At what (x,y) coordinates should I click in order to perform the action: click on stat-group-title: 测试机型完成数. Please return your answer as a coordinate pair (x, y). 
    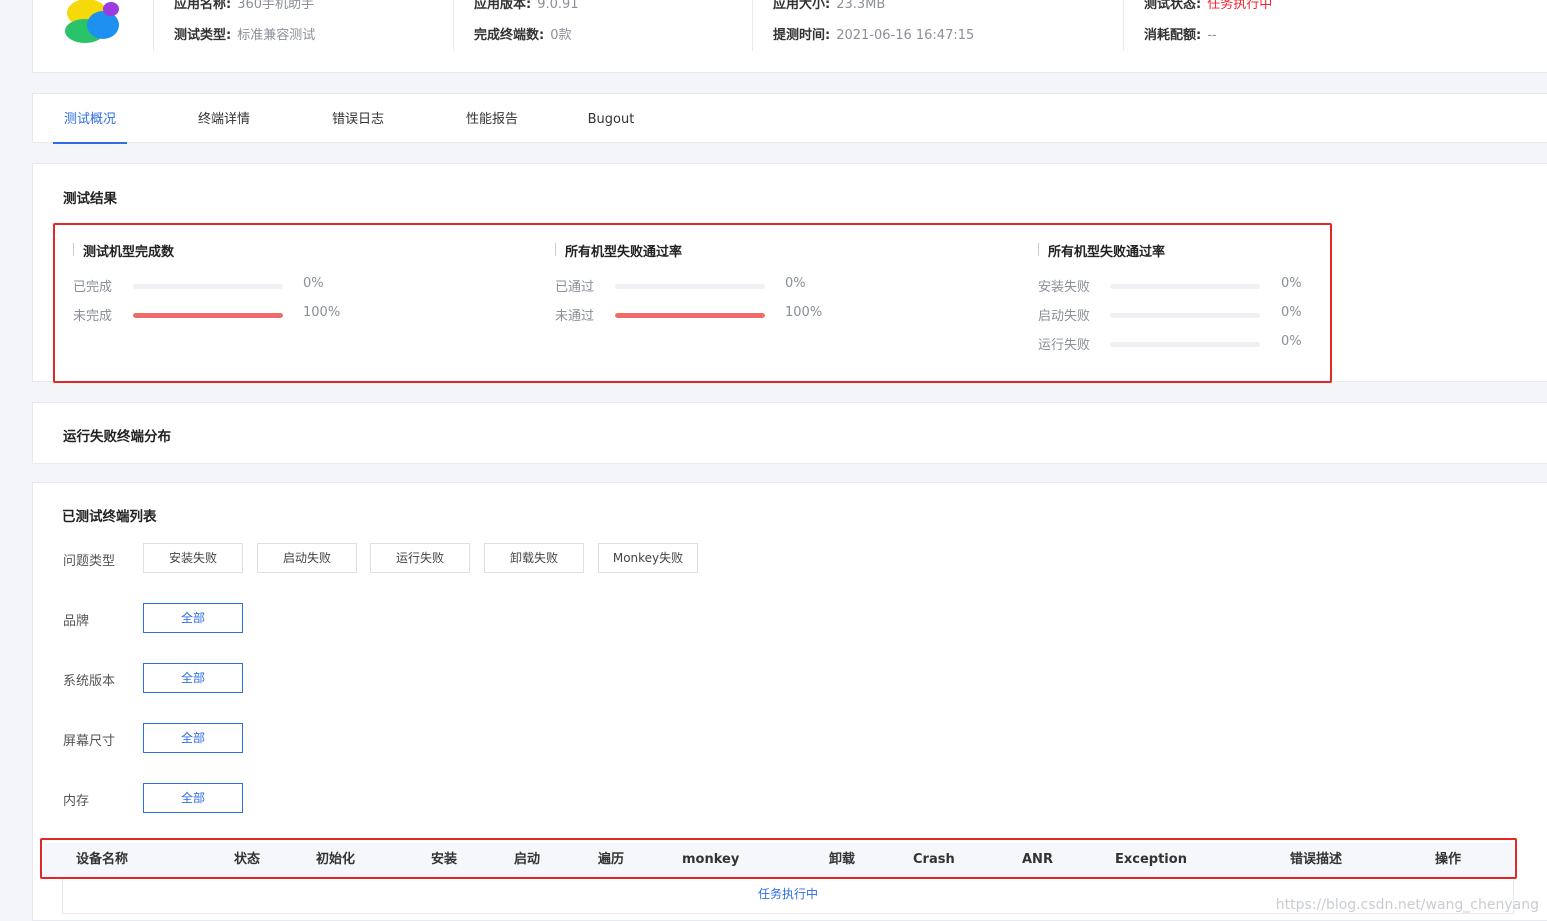
    Looking at the image, I should click on (123, 250).